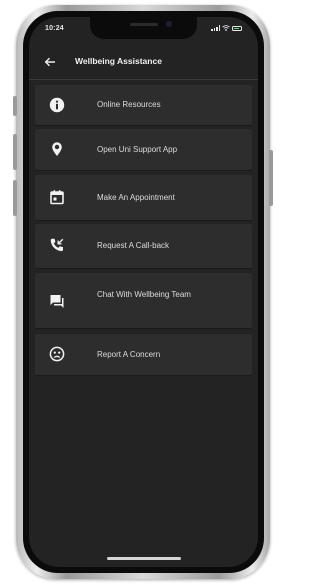 The width and height of the screenshot is (320, 585). I want to click on header-divider, so click(143, 79).